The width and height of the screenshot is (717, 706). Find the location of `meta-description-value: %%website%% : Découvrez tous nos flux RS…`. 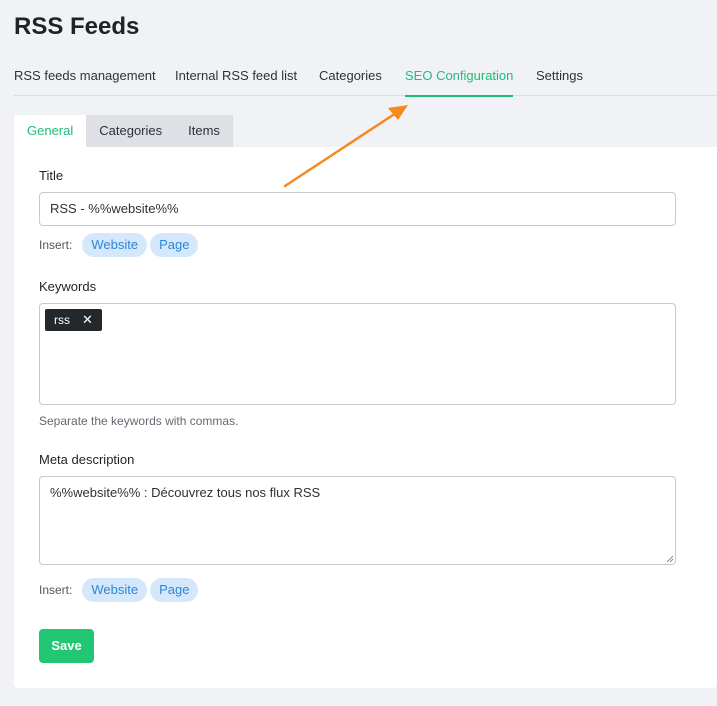

meta-description-value: %%website%% : Découvrez tous nos flux RS… is located at coordinates (185, 492).